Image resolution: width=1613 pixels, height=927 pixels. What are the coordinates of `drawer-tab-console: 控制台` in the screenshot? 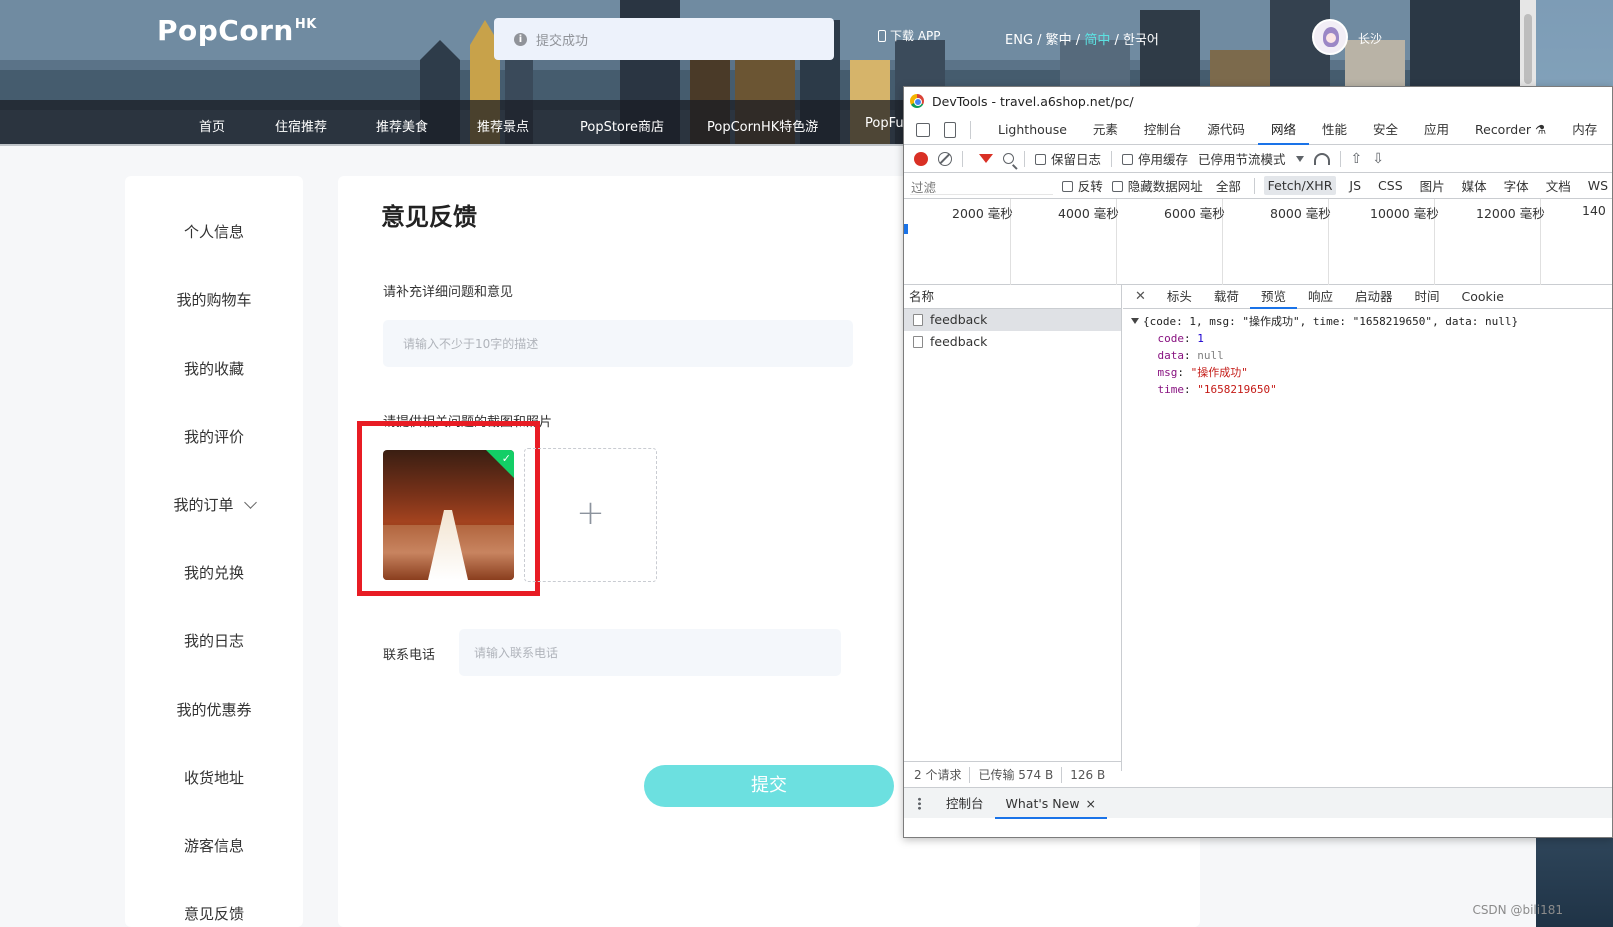 It's located at (965, 803).